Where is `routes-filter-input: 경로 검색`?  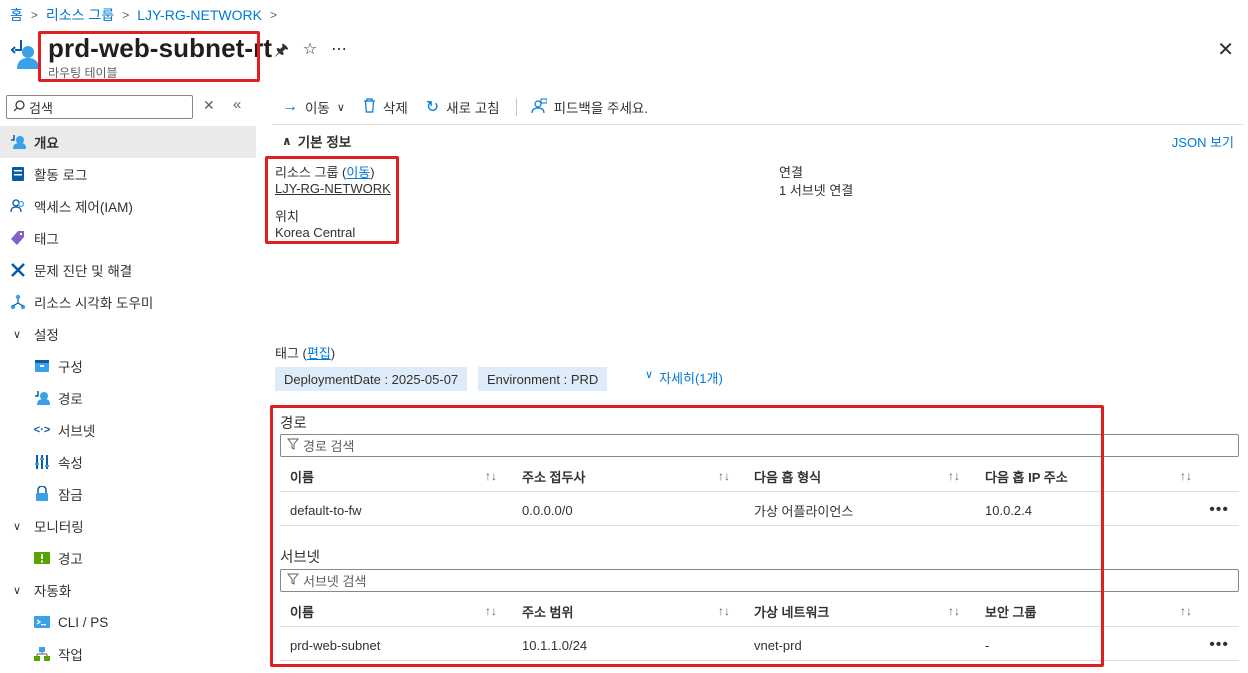
routes-filter-input: 경로 검색 is located at coordinates (759, 445).